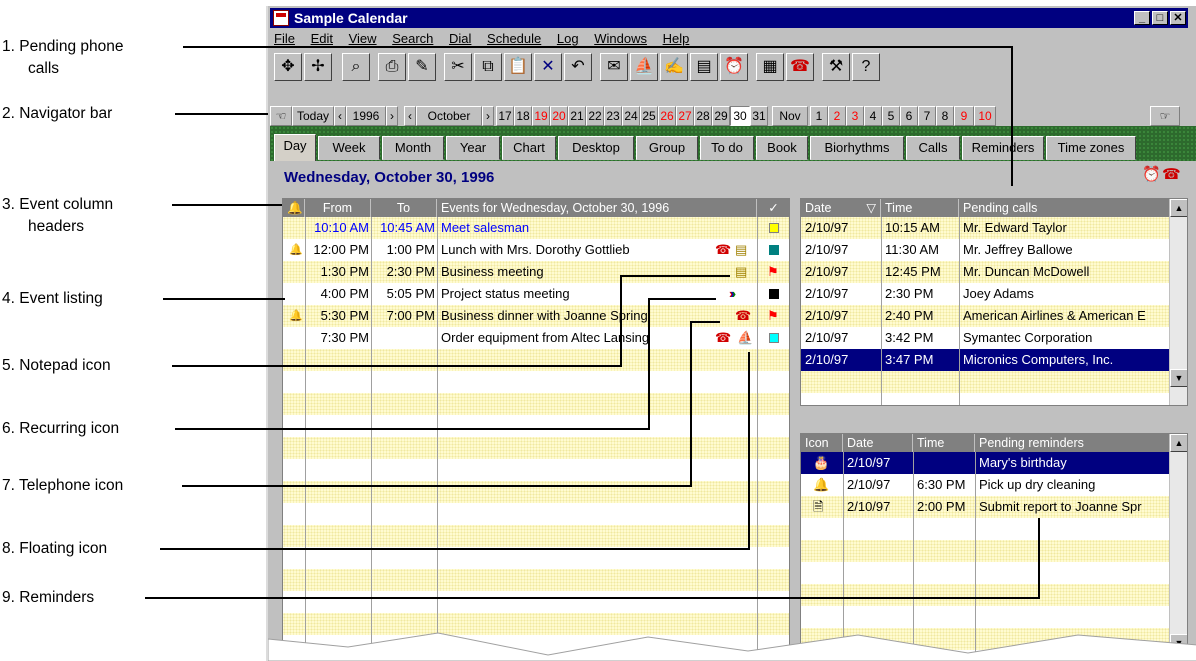 This screenshot has height=661, width=1196. What do you see at coordinates (1178, 378) in the screenshot?
I see `scroll-down-icon: ▼` at bounding box center [1178, 378].